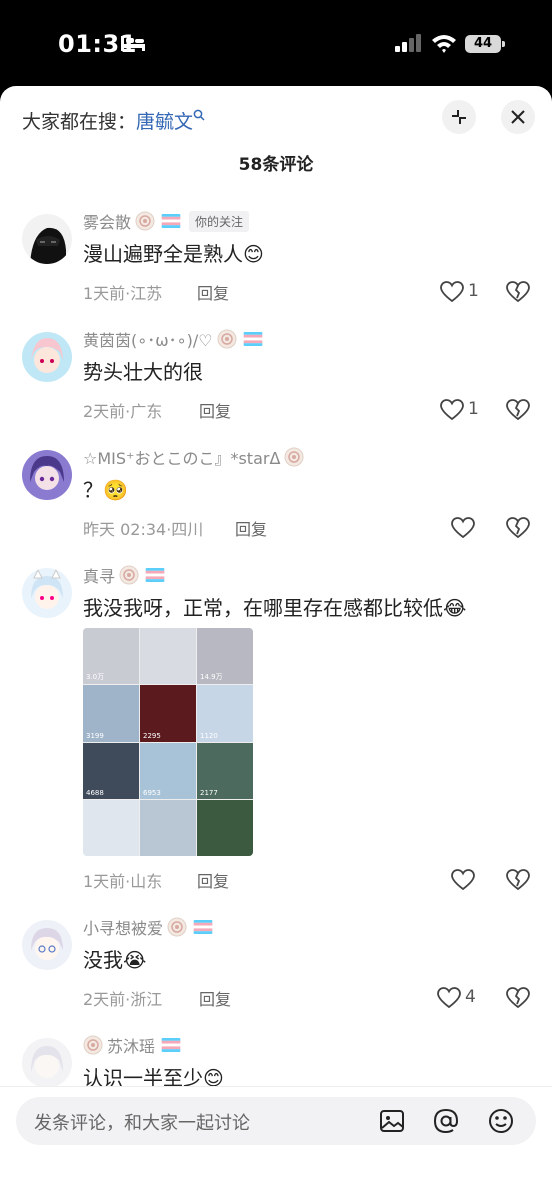  What do you see at coordinates (225, 656) in the screenshot?
I see `photo-thumb: 14.9万` at bounding box center [225, 656].